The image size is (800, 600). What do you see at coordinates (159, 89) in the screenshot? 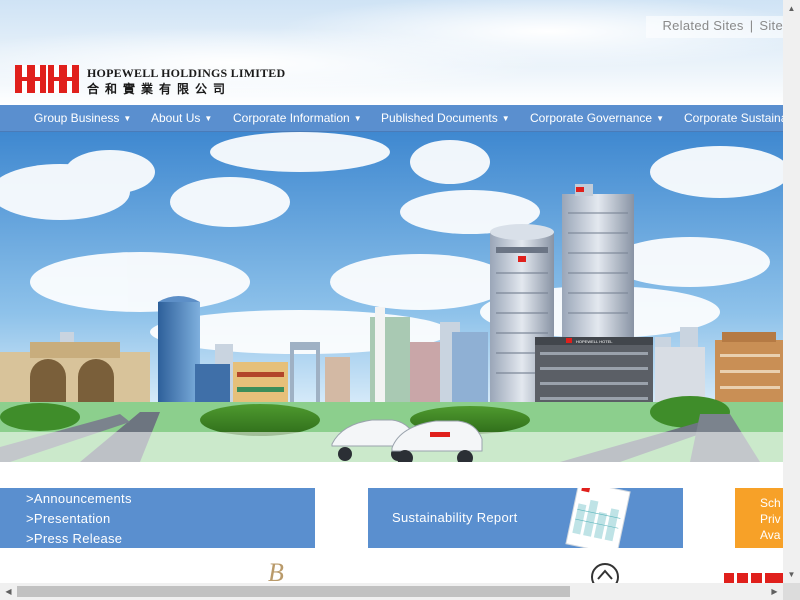
I see `logo-chinese-name: 合和實業有限公司` at bounding box center [159, 89].